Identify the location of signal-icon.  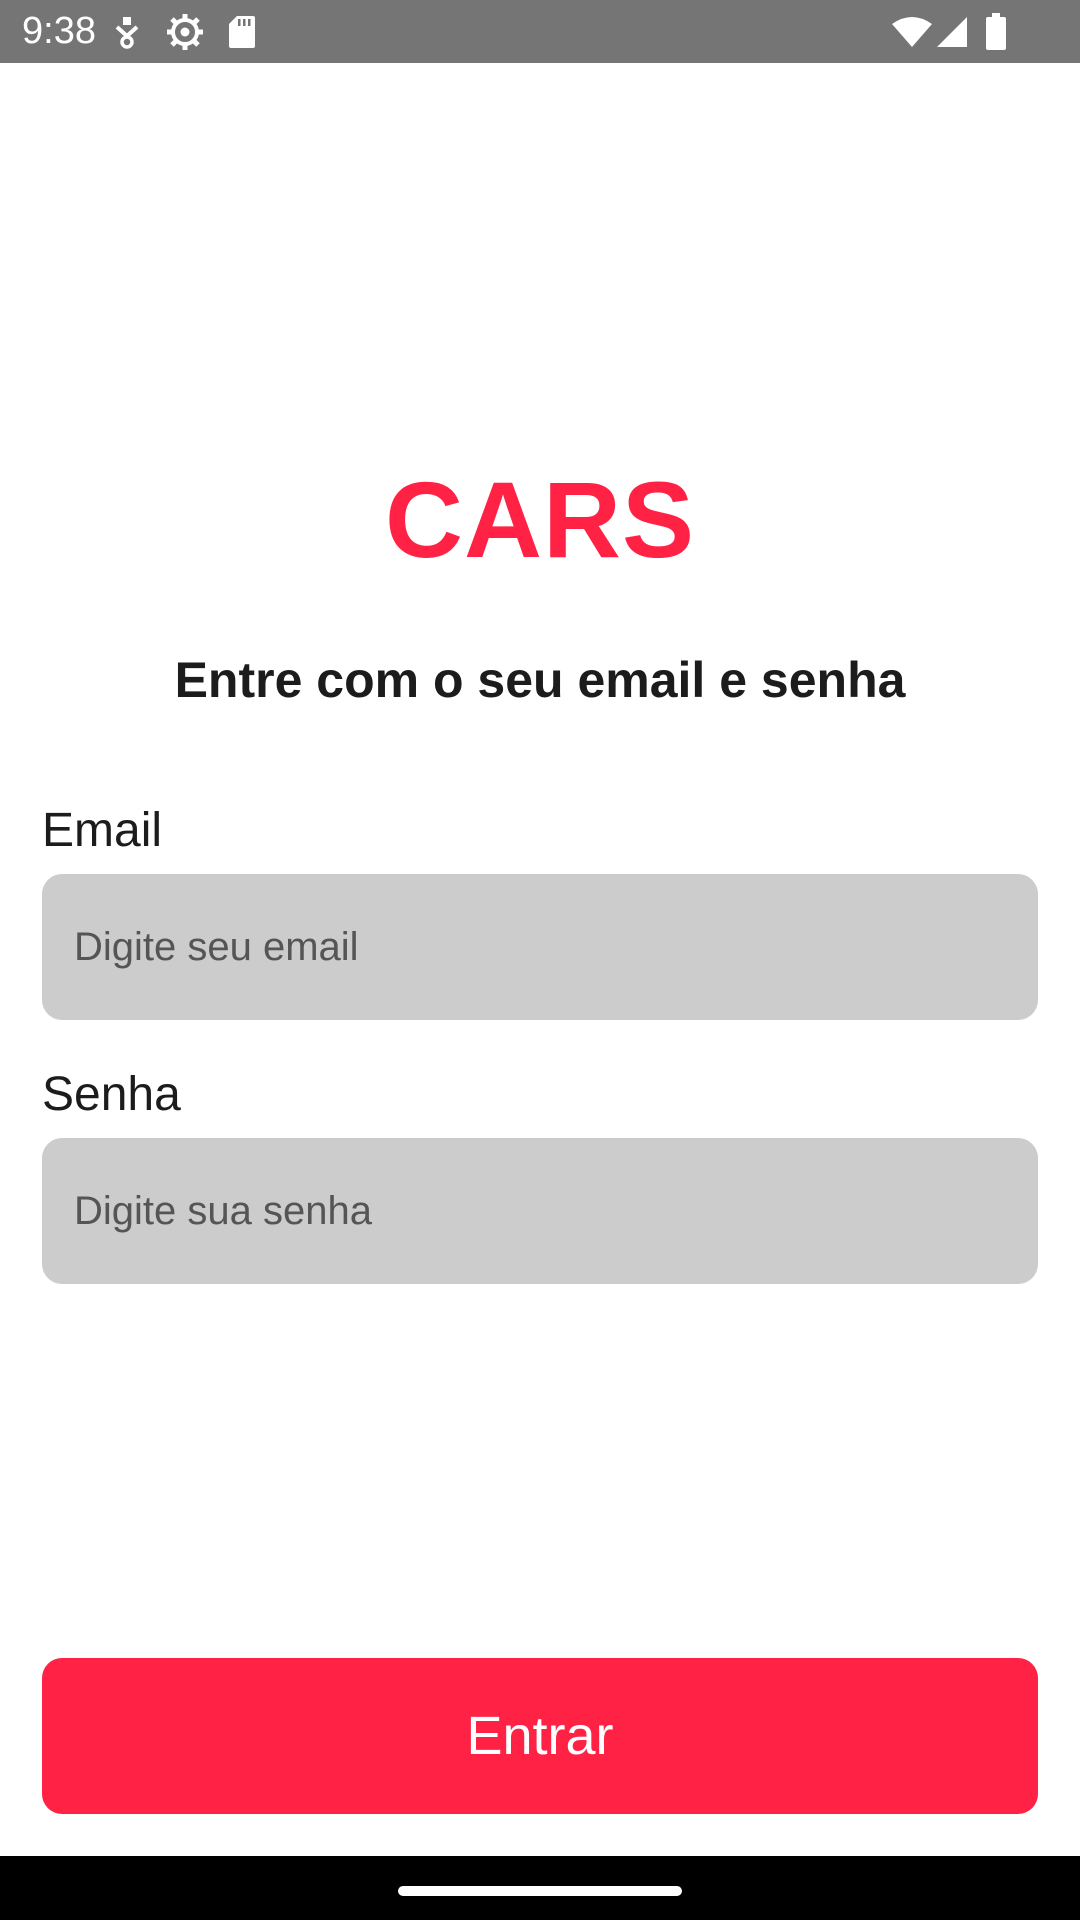
(952, 31).